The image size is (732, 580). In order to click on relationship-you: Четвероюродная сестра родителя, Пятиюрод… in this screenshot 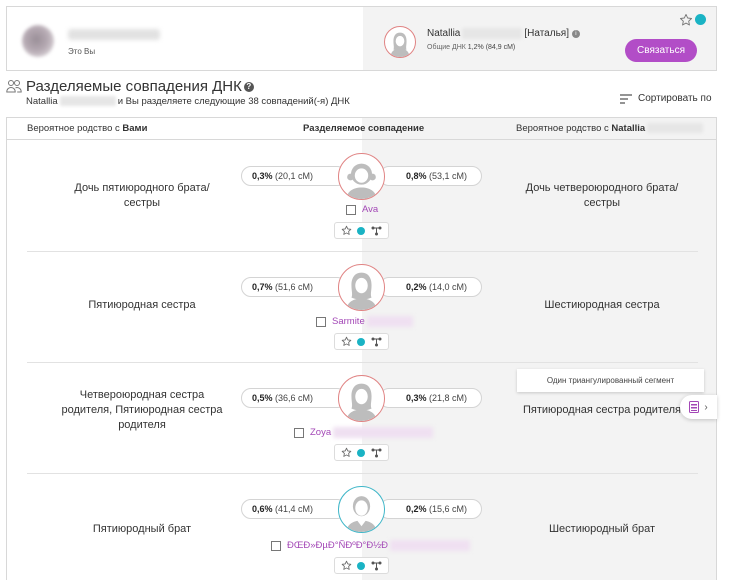, I will do `click(142, 410)`.